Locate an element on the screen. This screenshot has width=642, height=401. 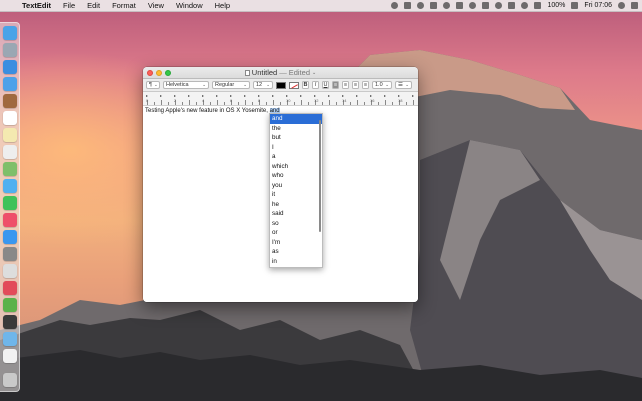
color-icon is located at coordinates (473, 5).